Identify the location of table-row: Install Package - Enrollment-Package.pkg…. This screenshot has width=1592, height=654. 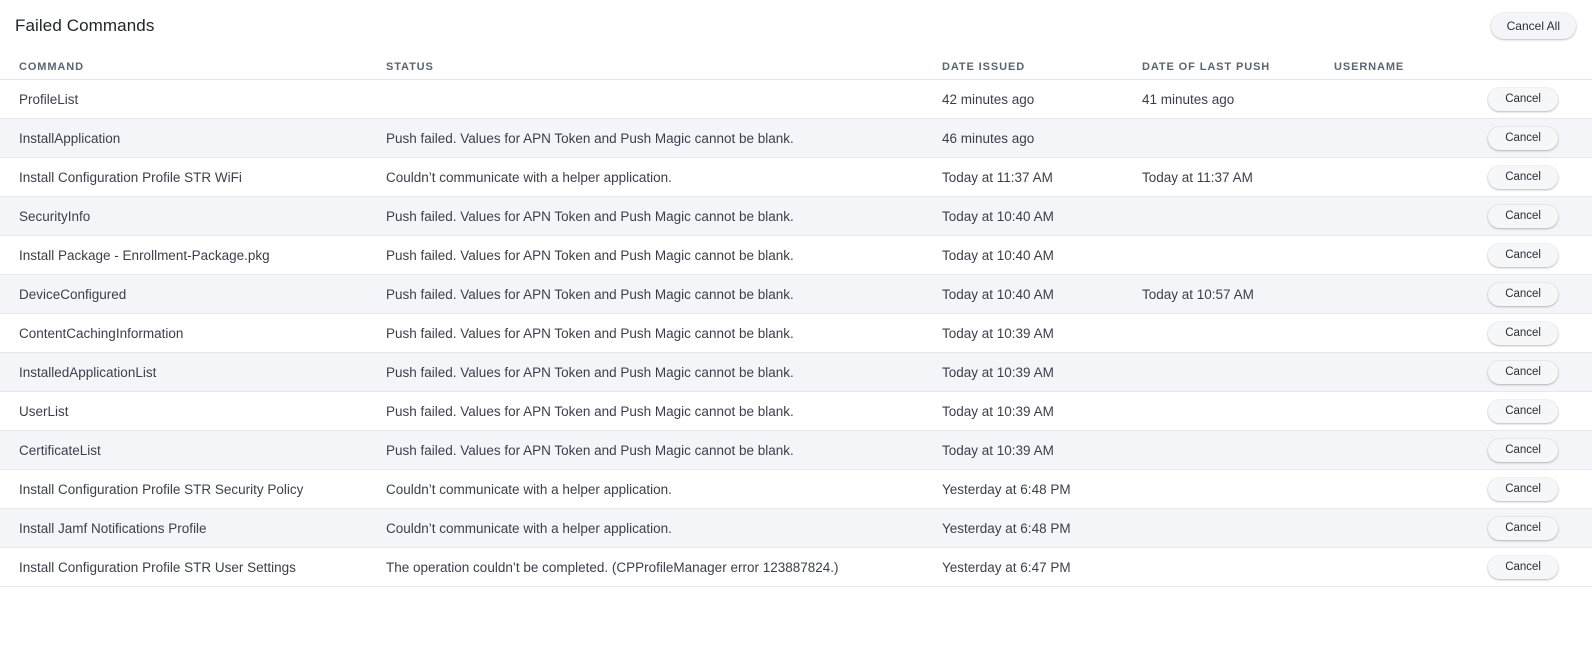
(796, 255).